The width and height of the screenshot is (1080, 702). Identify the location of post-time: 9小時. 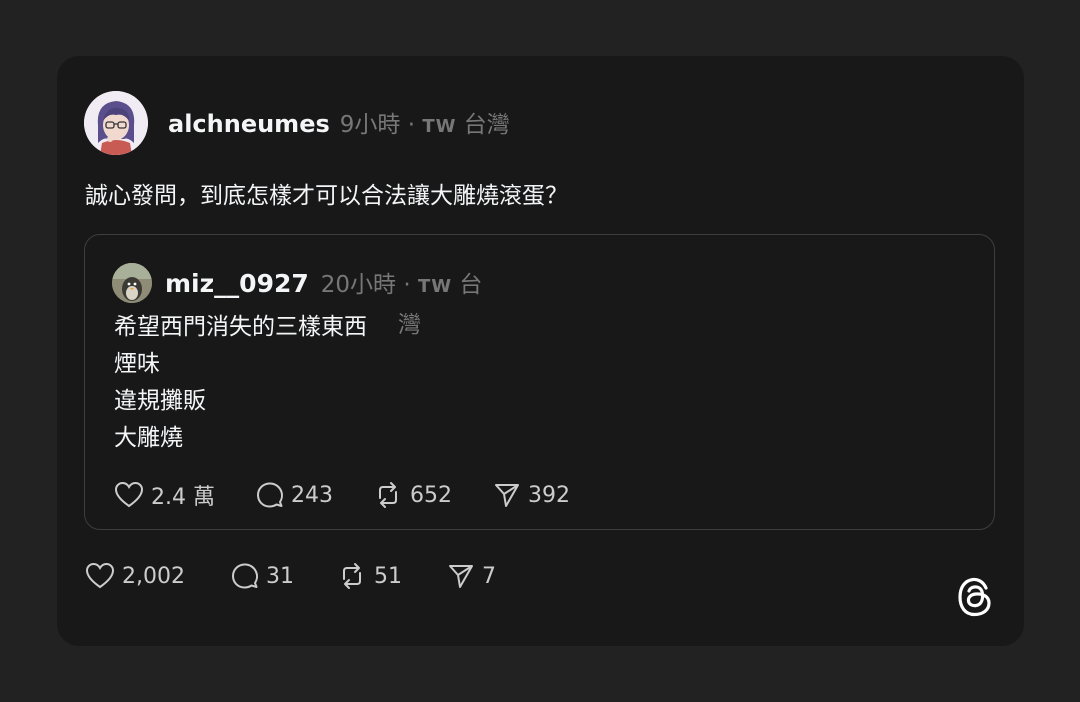
(370, 125).